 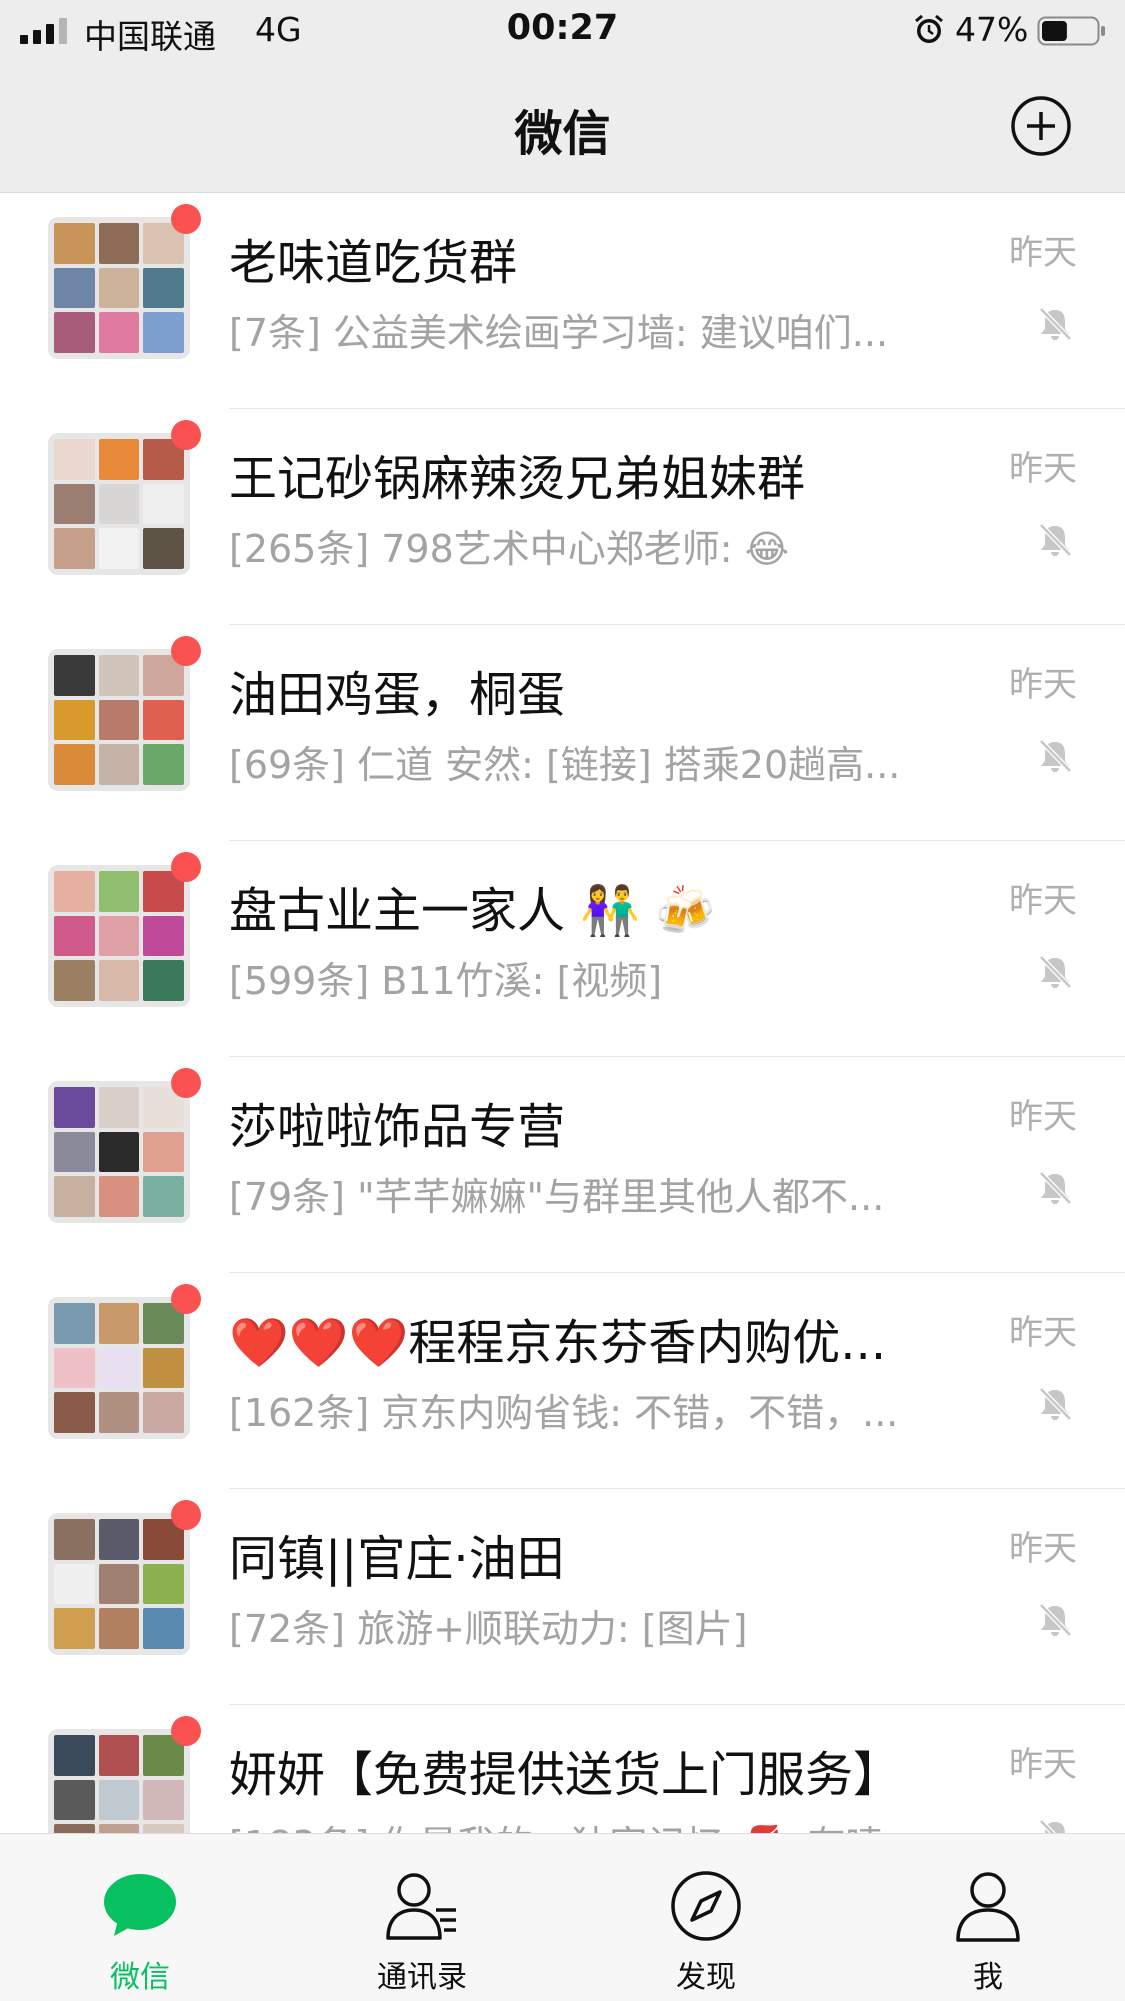 I want to click on nav-bar: 微信, so click(x=562, y=127).